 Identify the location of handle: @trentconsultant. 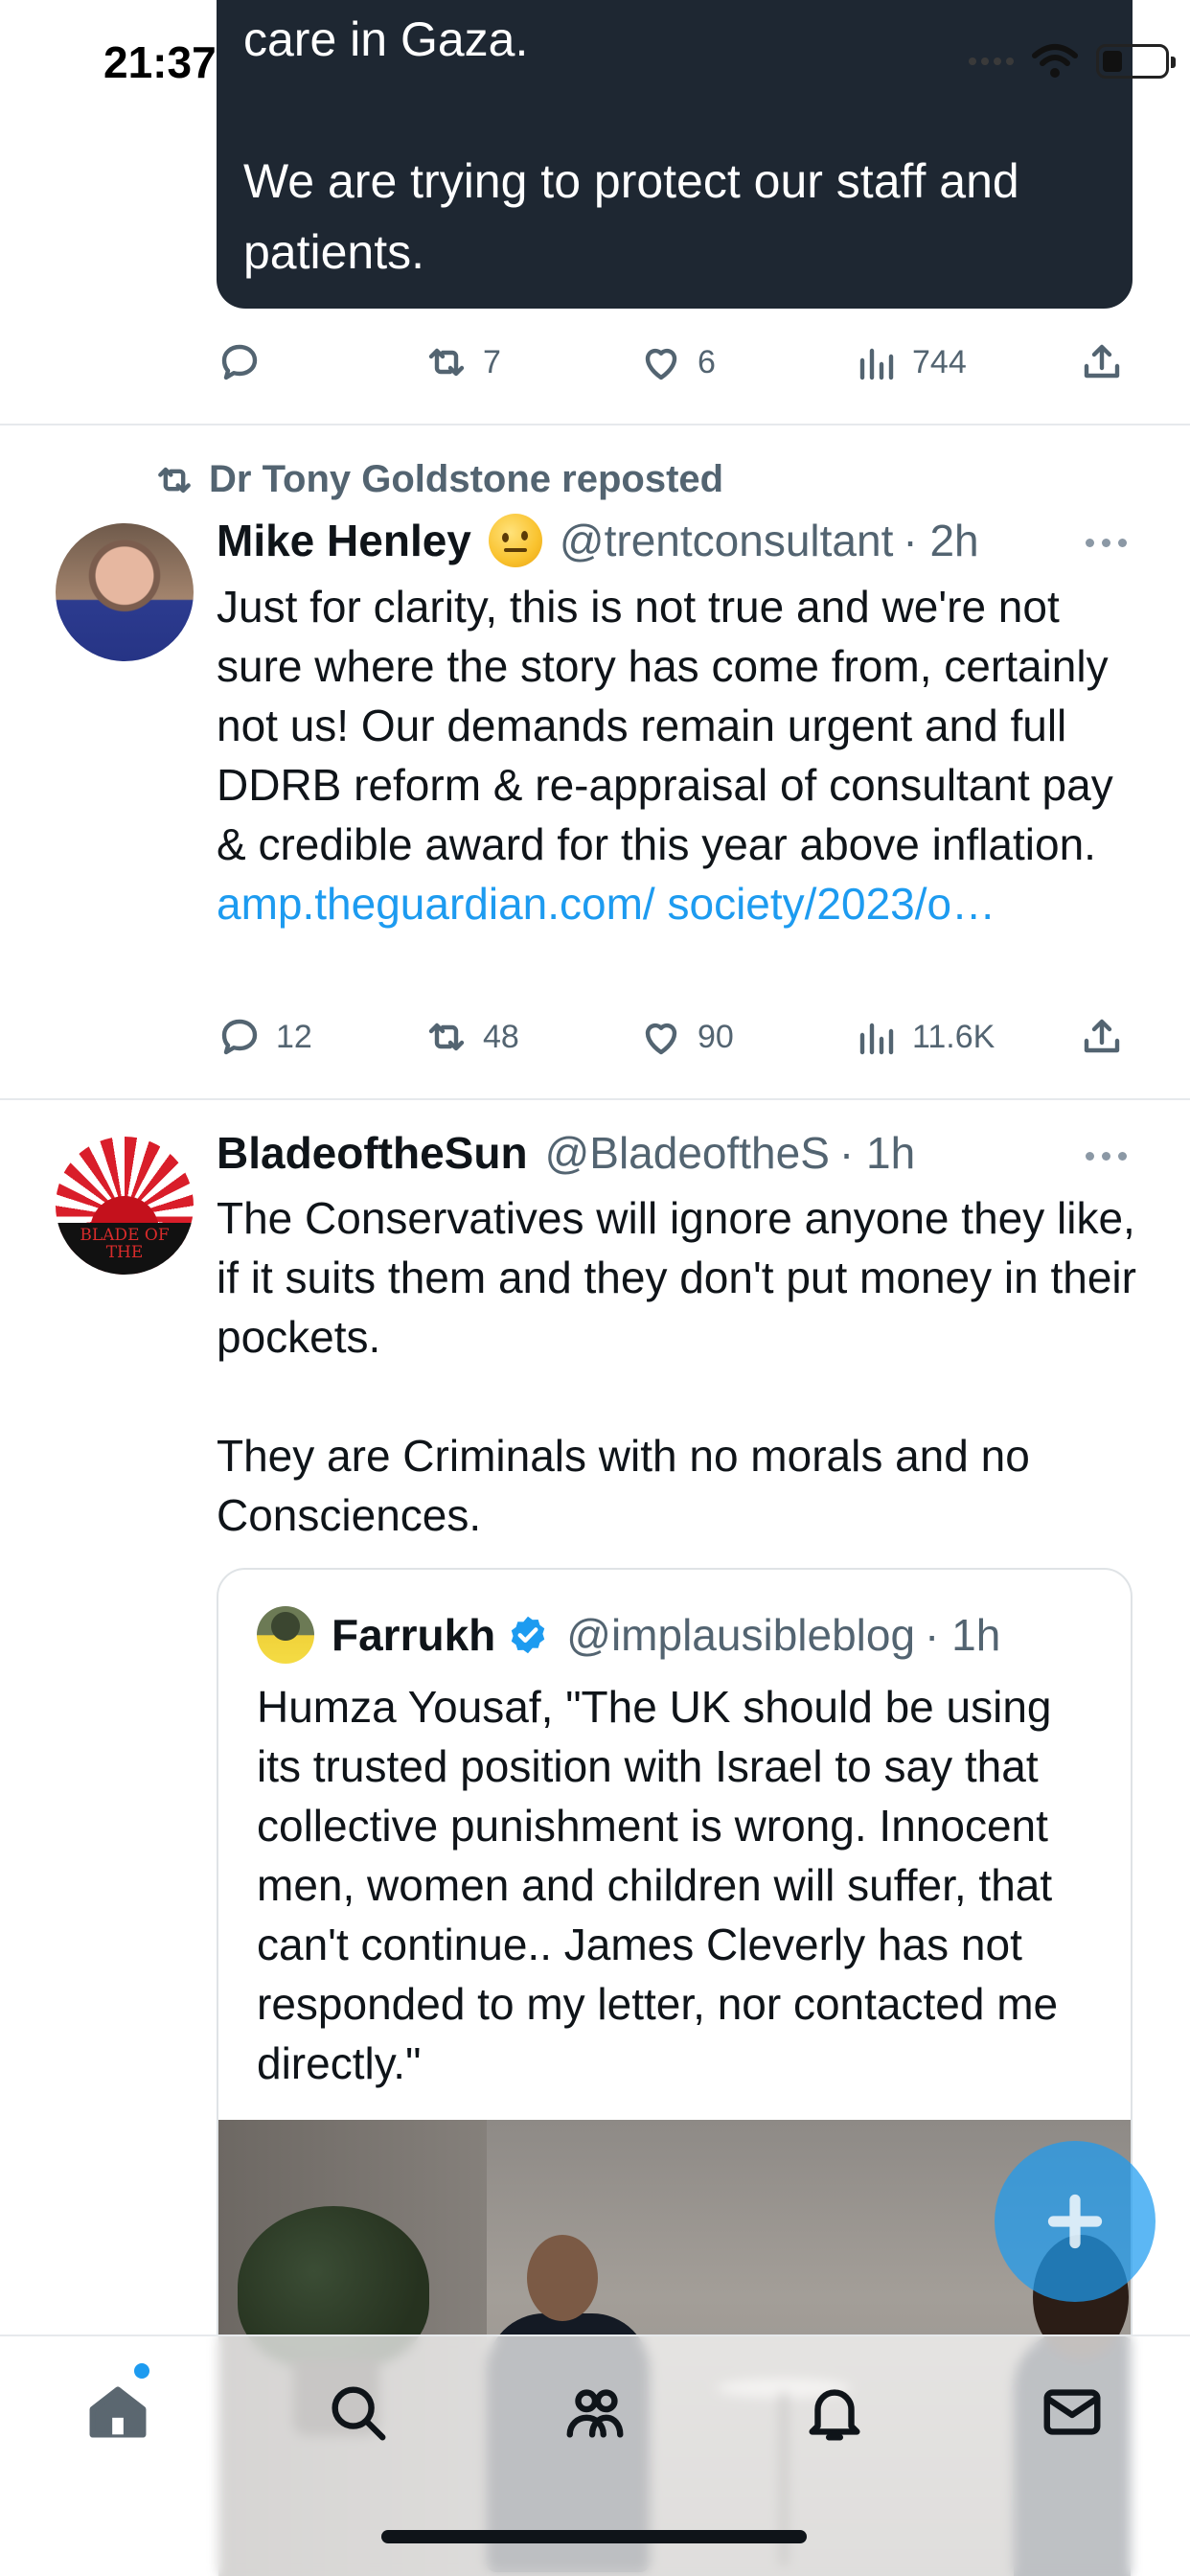
(727, 540).